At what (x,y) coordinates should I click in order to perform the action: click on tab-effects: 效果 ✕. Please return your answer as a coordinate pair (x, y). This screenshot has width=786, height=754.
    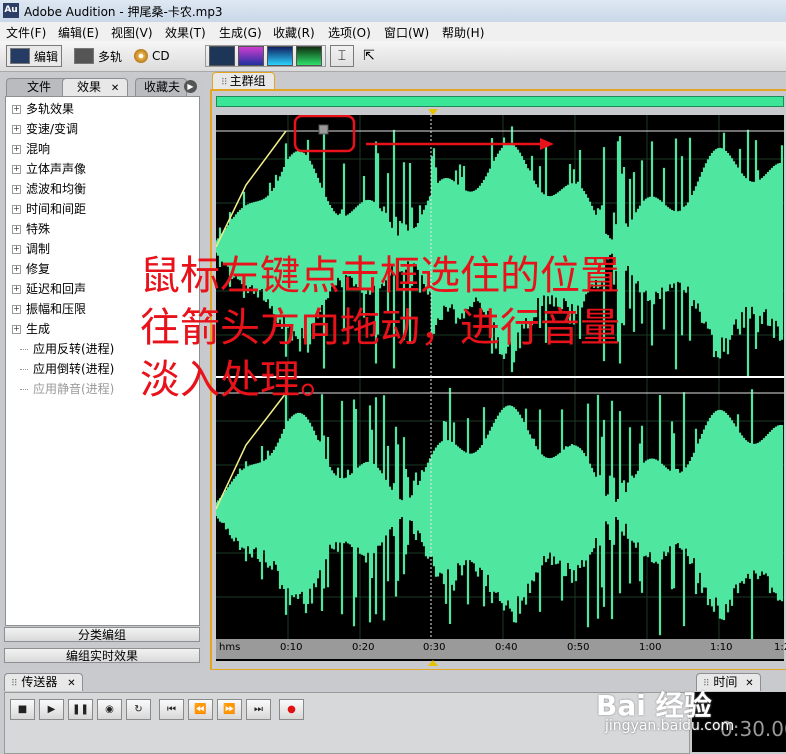
    Looking at the image, I should click on (95, 87).